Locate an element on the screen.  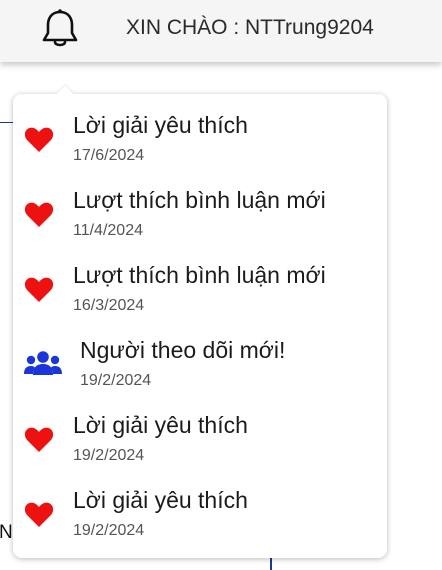
notification-item: Người theo dõi mới! 19/2/2024 is located at coordinates (200, 354).